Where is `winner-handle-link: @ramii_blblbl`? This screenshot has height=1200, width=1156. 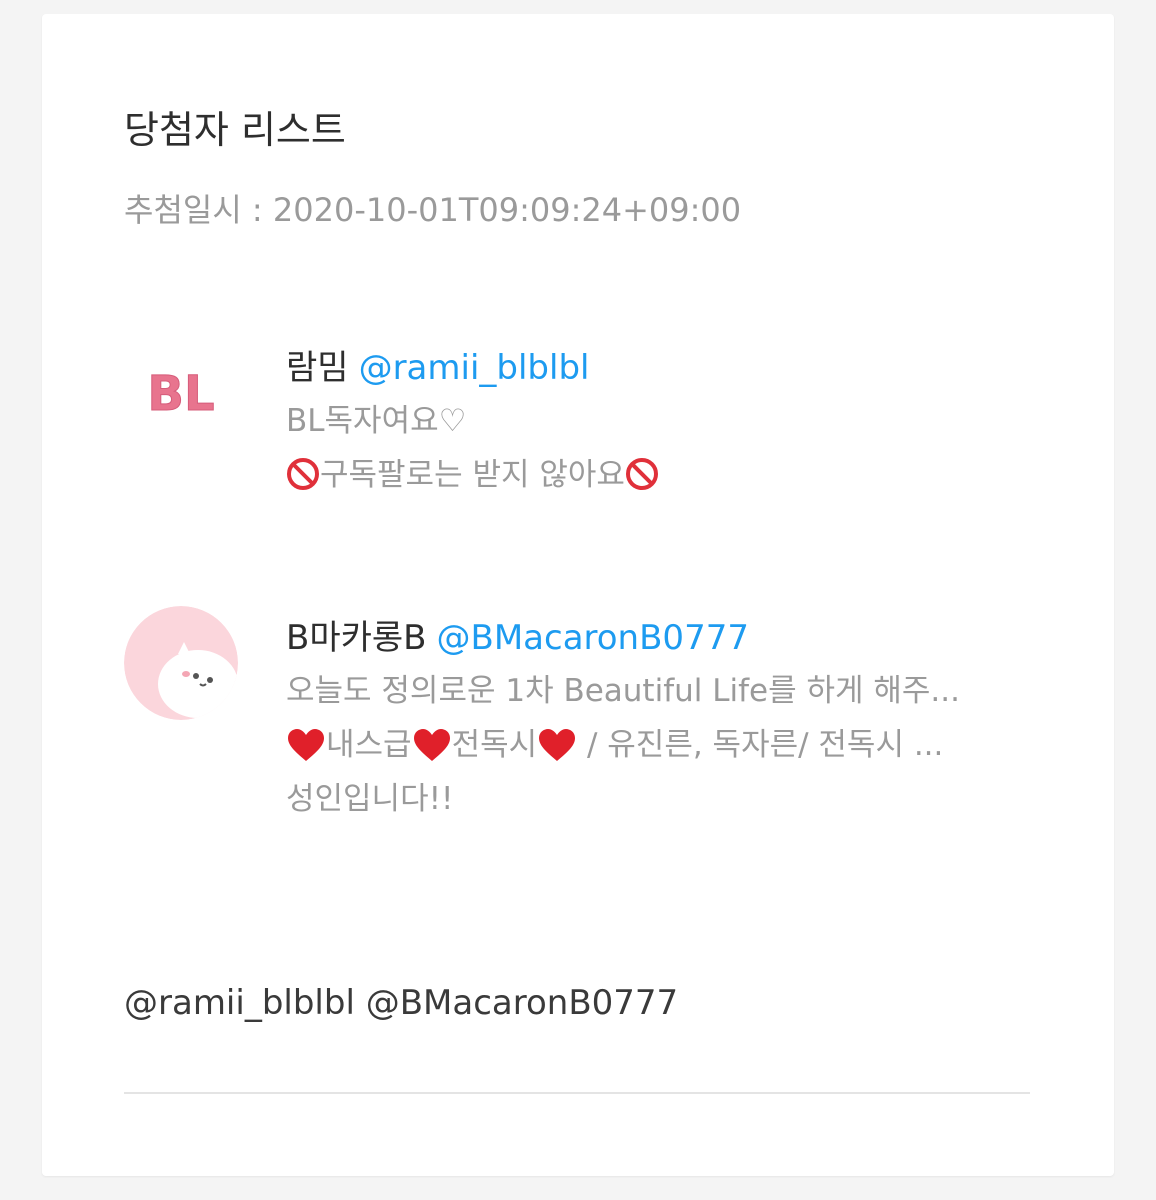
winner-handle-link: @ramii_blblbl is located at coordinates (474, 368).